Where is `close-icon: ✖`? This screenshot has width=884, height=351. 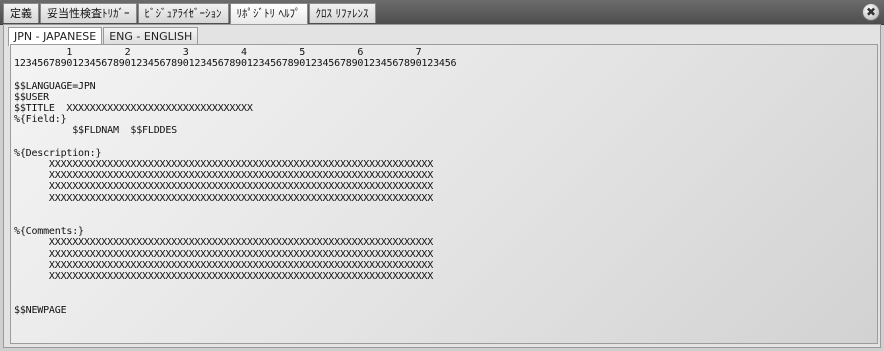
close-icon: ✖ is located at coordinates (871, 12).